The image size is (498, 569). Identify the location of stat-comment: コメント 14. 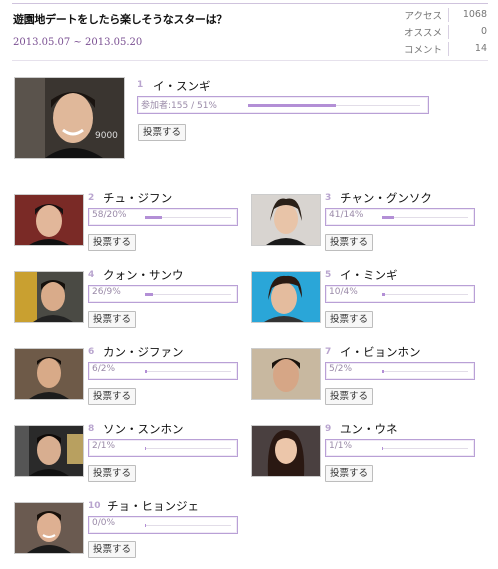
(435, 48).